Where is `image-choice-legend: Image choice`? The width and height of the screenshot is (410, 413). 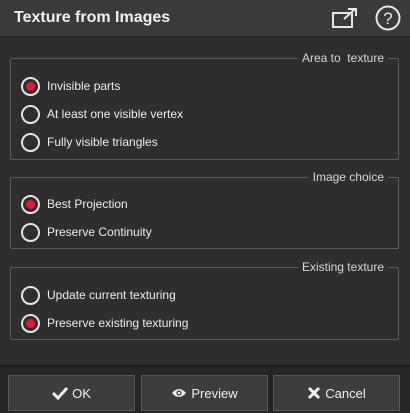
image-choice-legend: Image choice is located at coordinates (348, 177).